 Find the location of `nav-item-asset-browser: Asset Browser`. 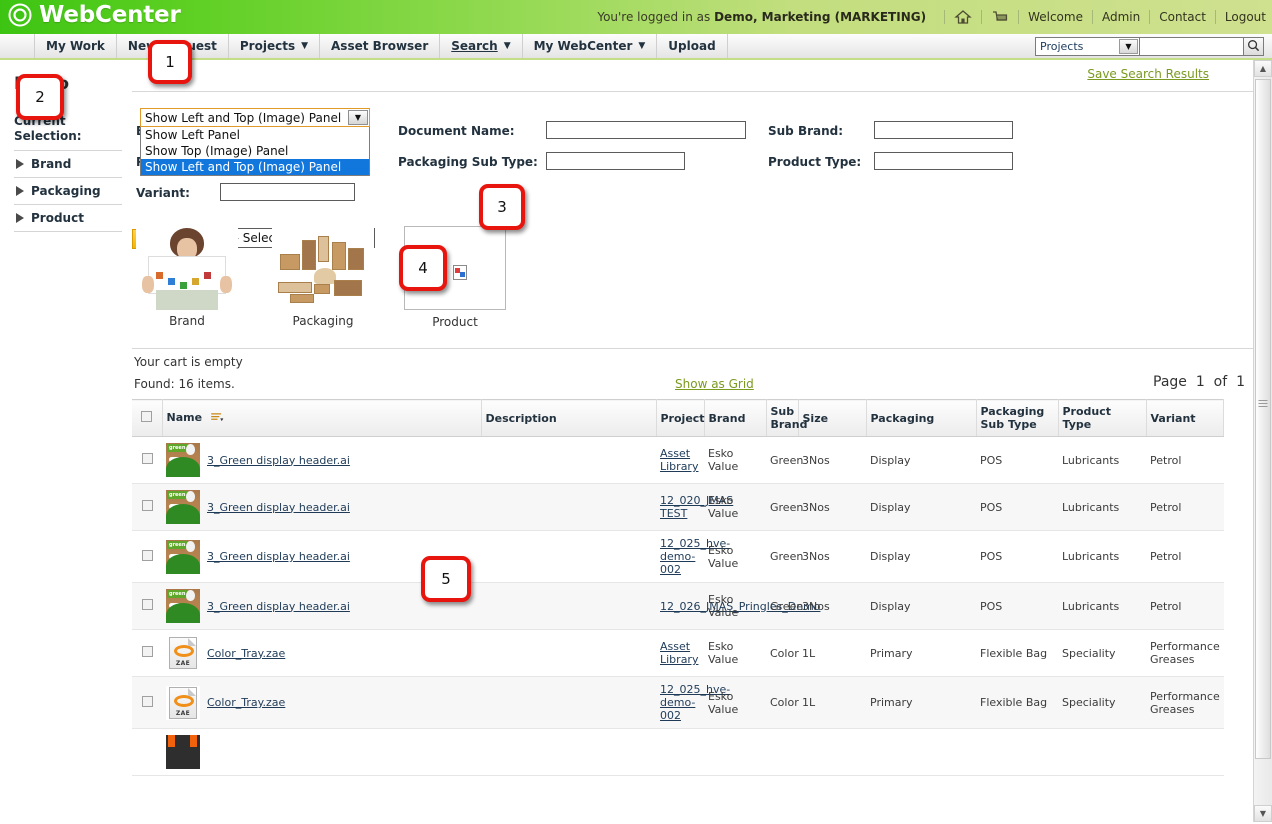

nav-item-asset-browser: Asset Browser is located at coordinates (380, 46).